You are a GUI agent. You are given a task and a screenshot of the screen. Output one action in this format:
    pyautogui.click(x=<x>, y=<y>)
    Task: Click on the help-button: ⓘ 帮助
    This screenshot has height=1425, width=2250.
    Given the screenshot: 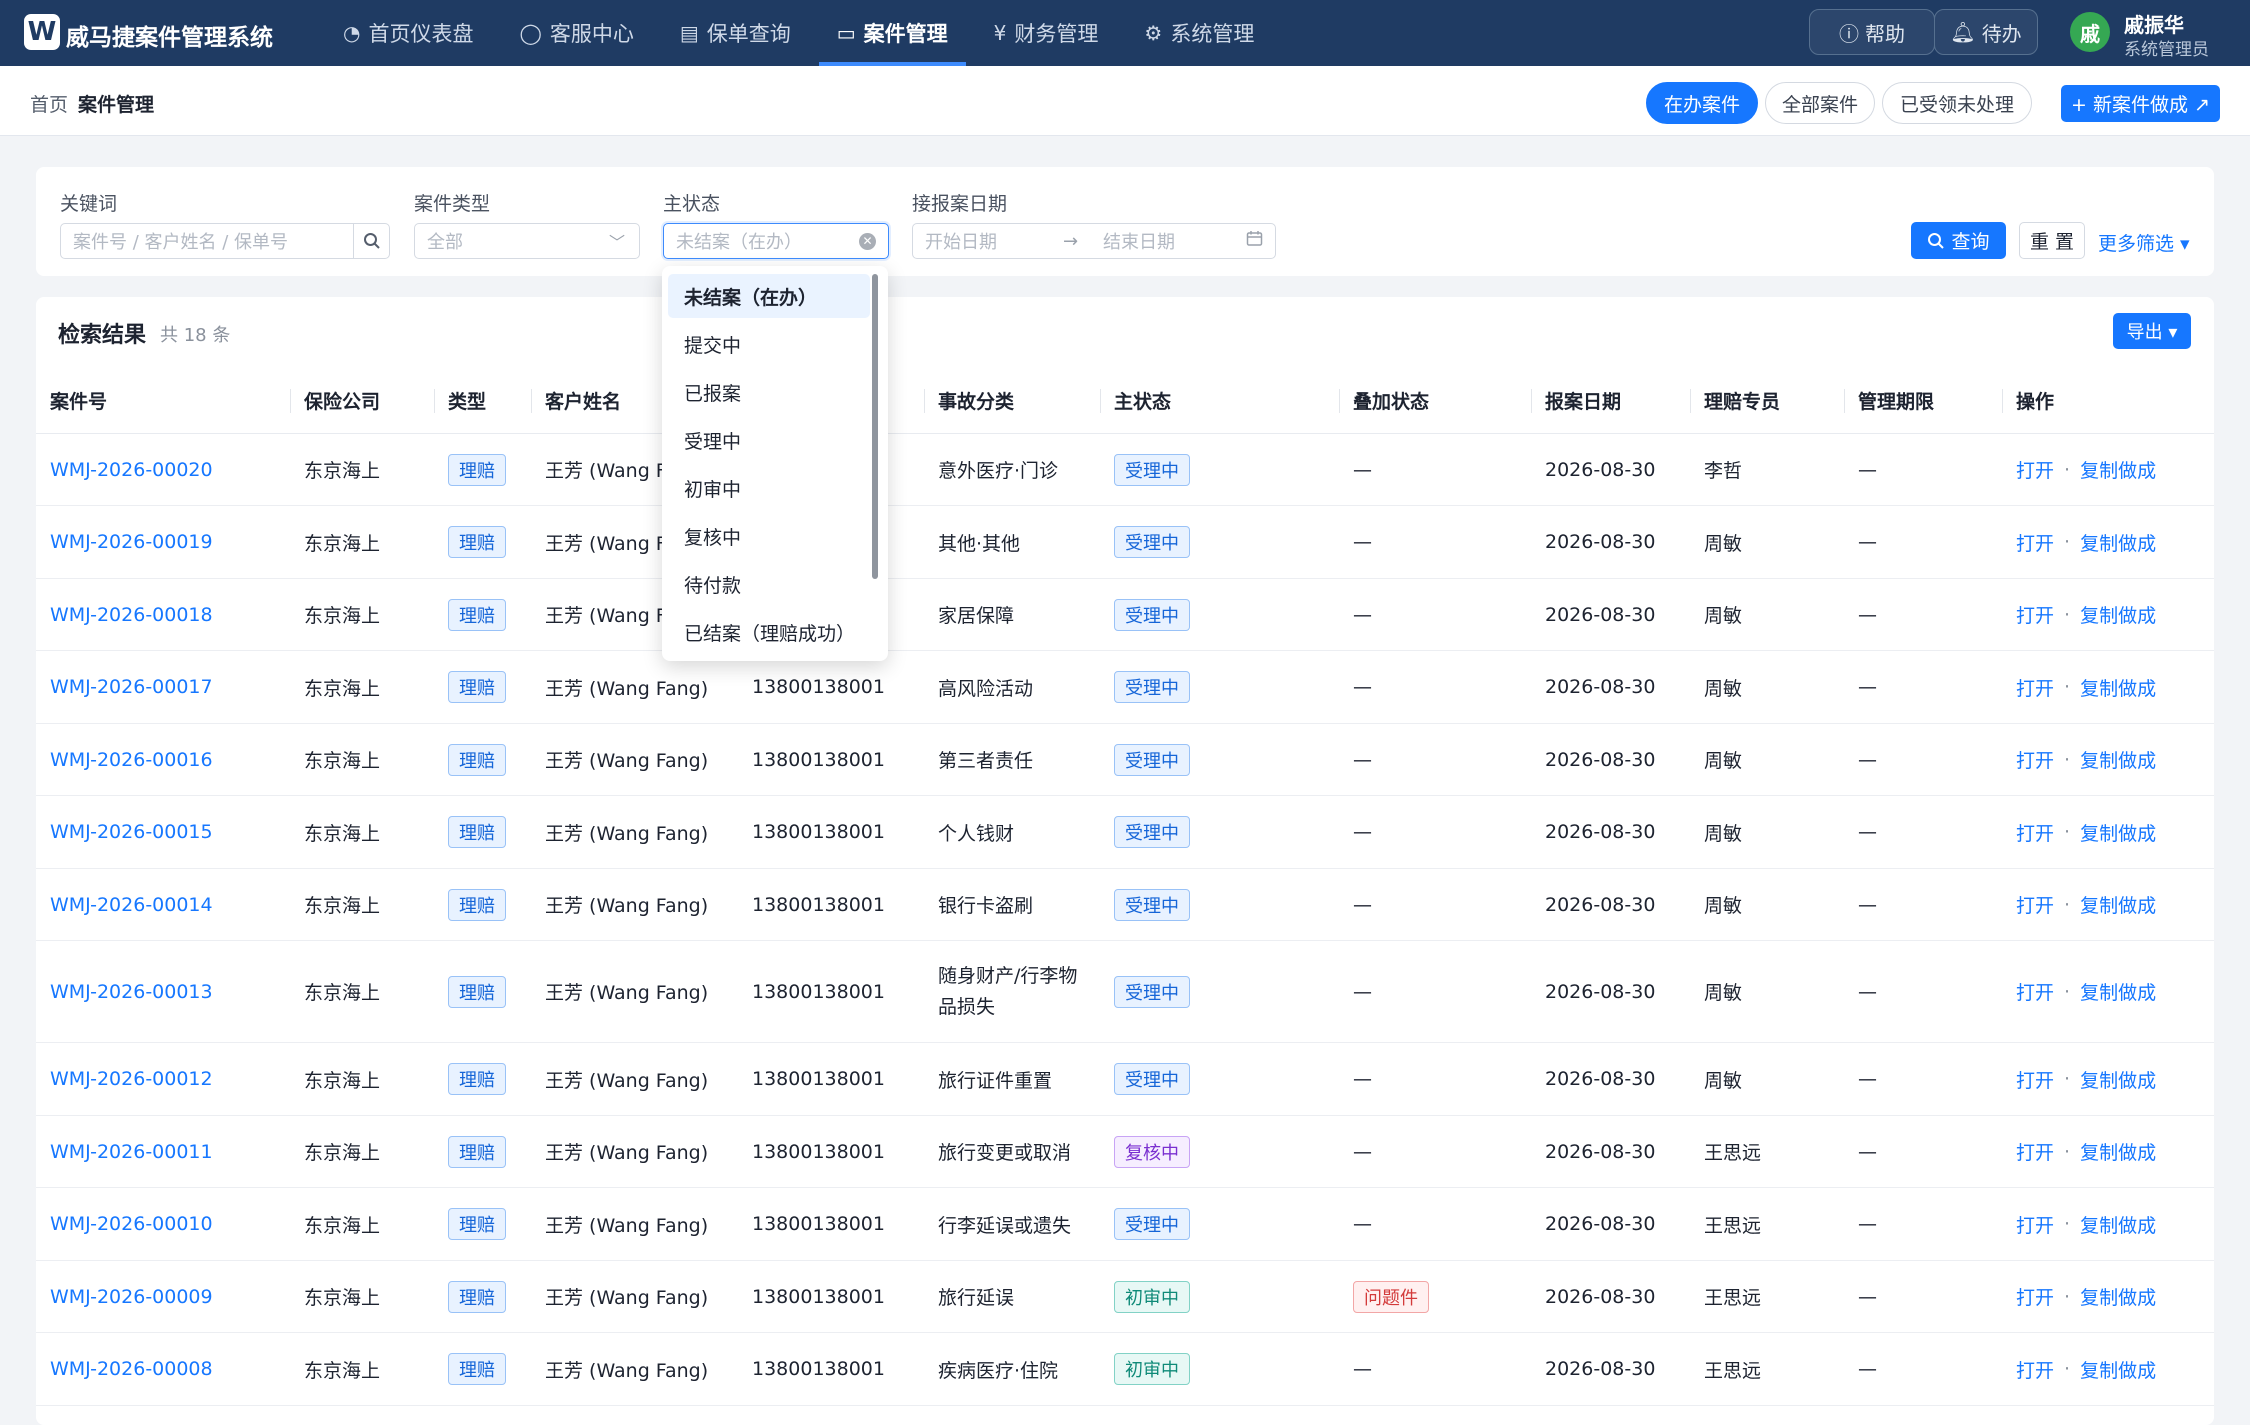 What is the action you would take?
    pyautogui.click(x=1872, y=32)
    